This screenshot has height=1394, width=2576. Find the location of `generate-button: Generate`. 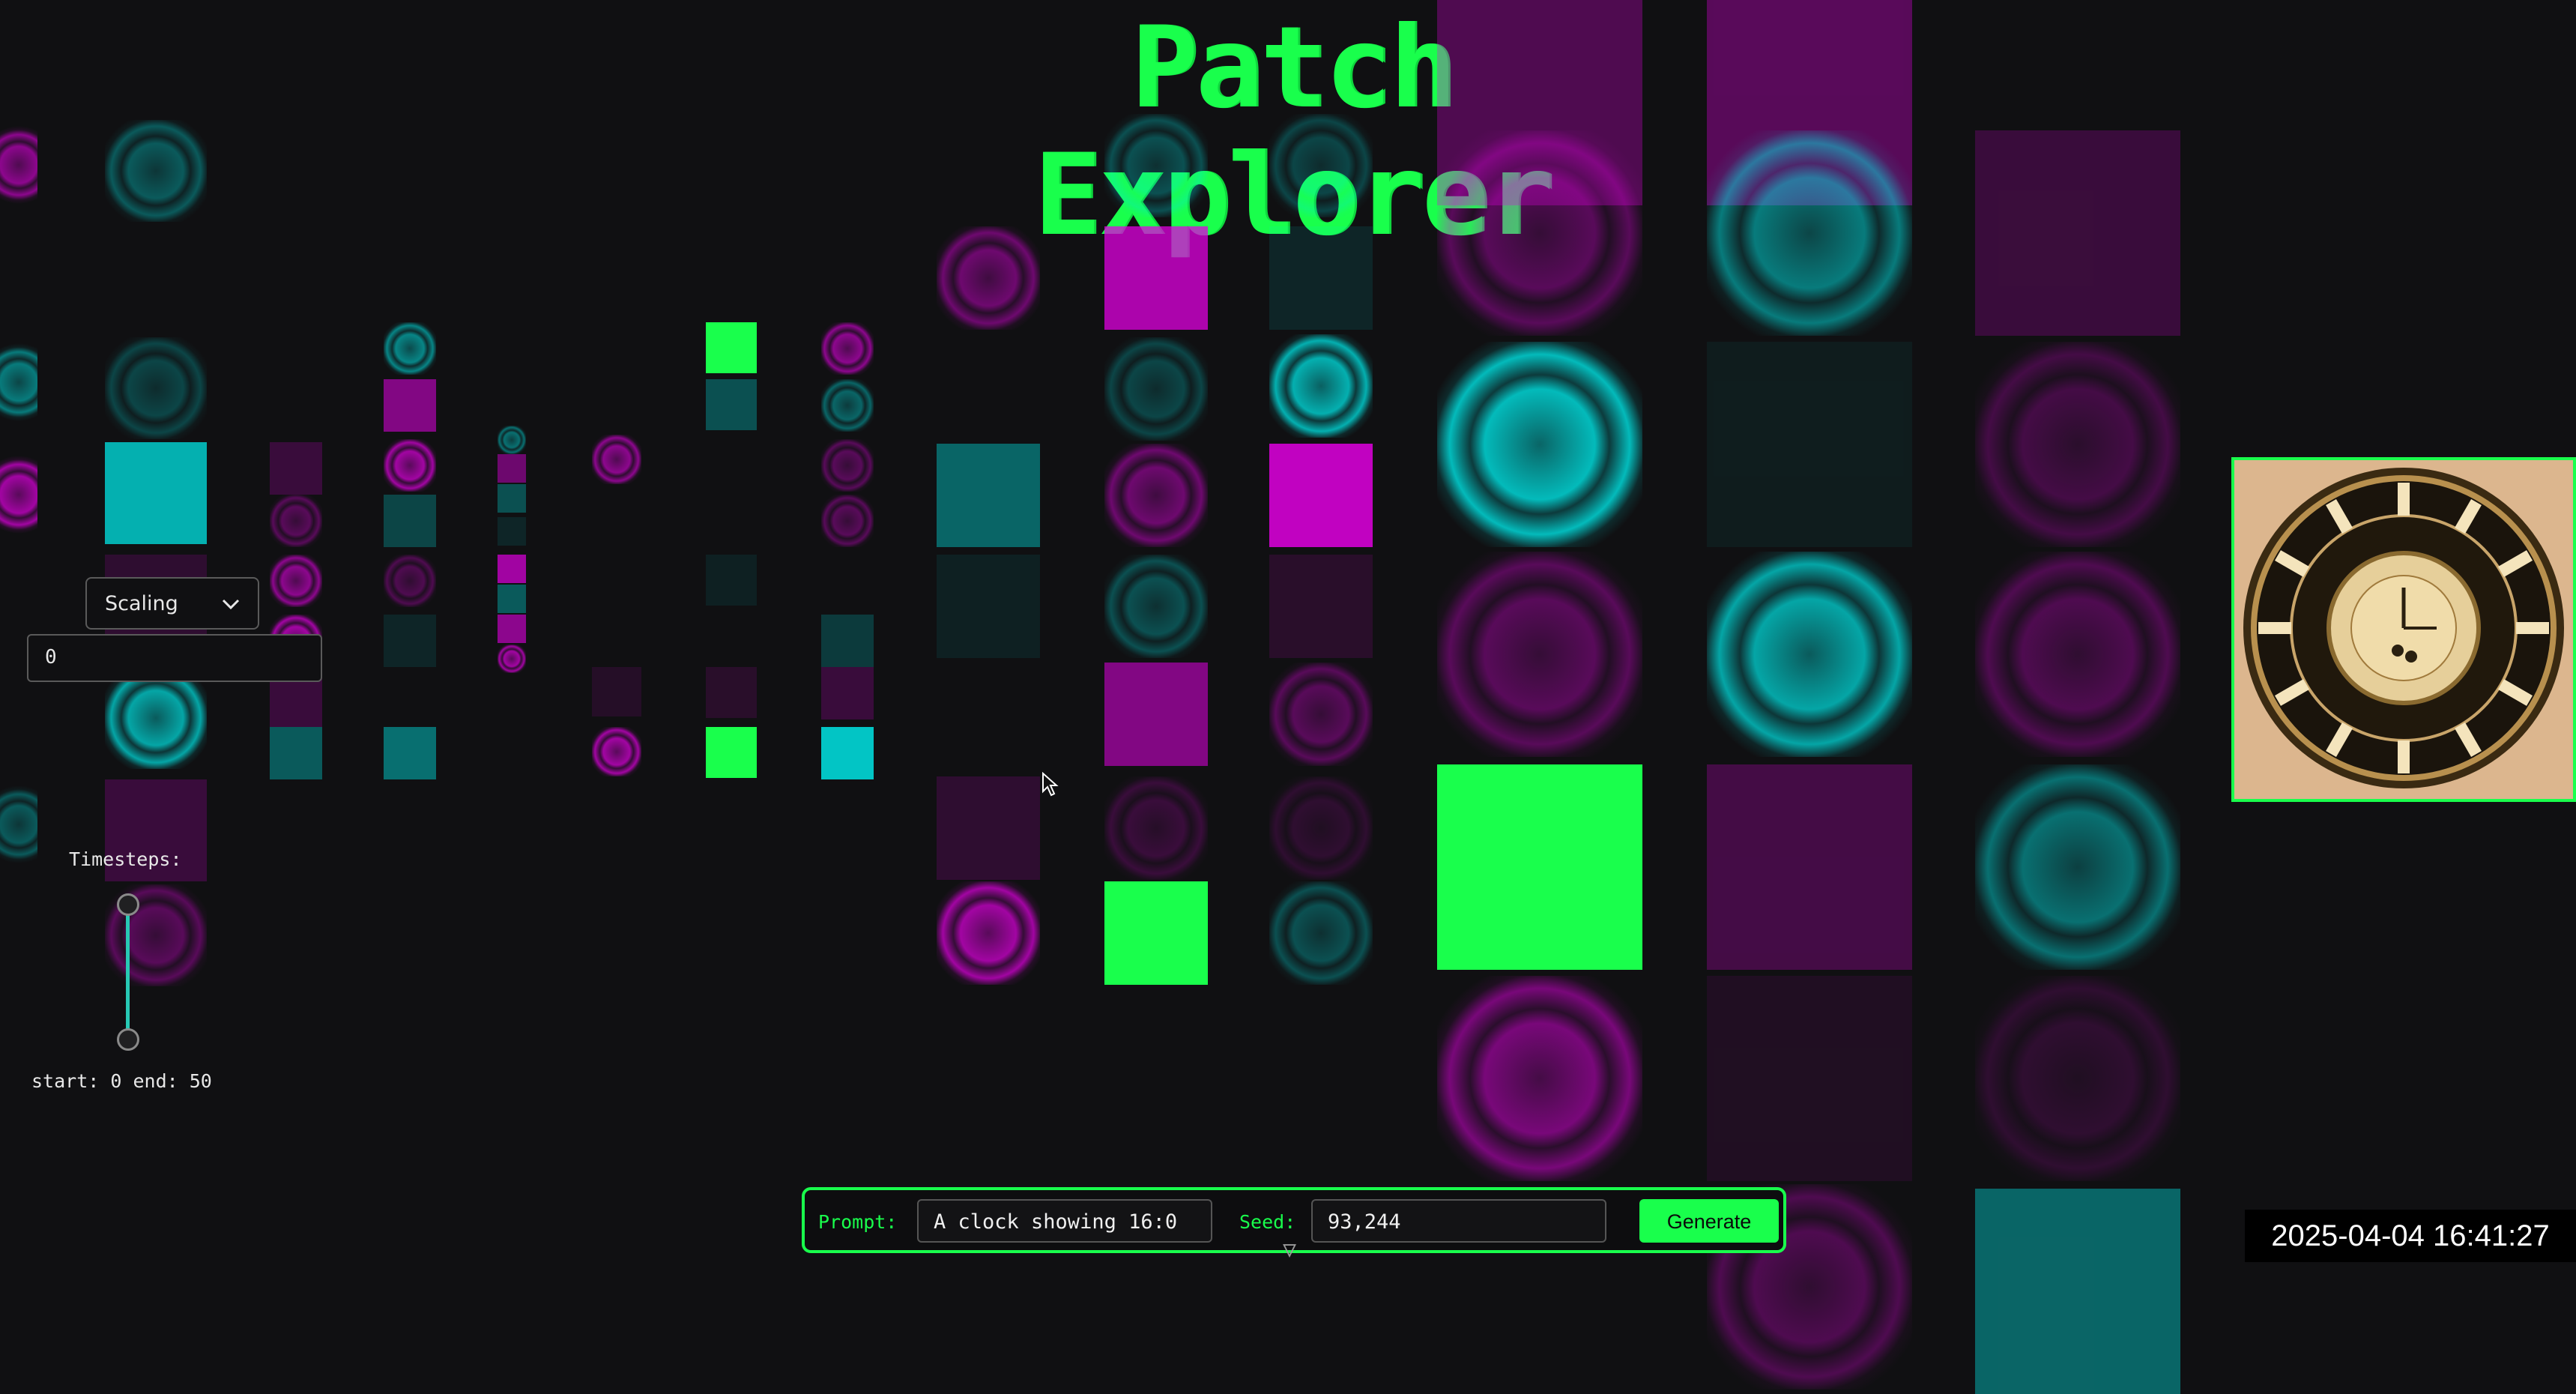

generate-button: Generate is located at coordinates (1709, 1221).